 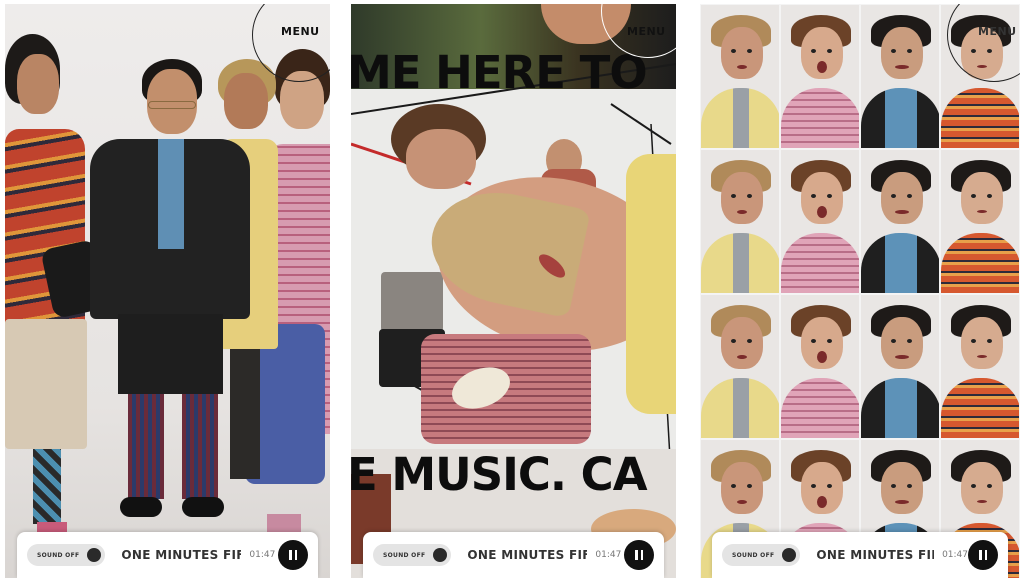 What do you see at coordinates (499, 474) in the screenshot?
I see `hero-text-line-2: E MUSIC. CA` at bounding box center [499, 474].